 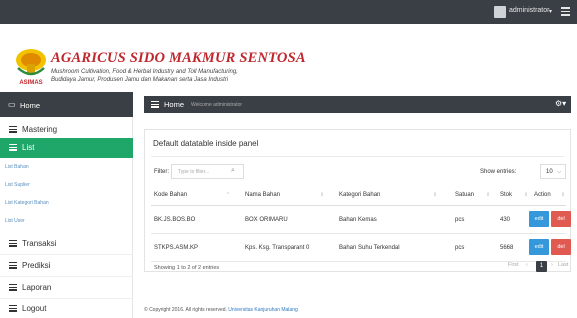 I want to click on pager-last: Last, so click(x=563, y=265).